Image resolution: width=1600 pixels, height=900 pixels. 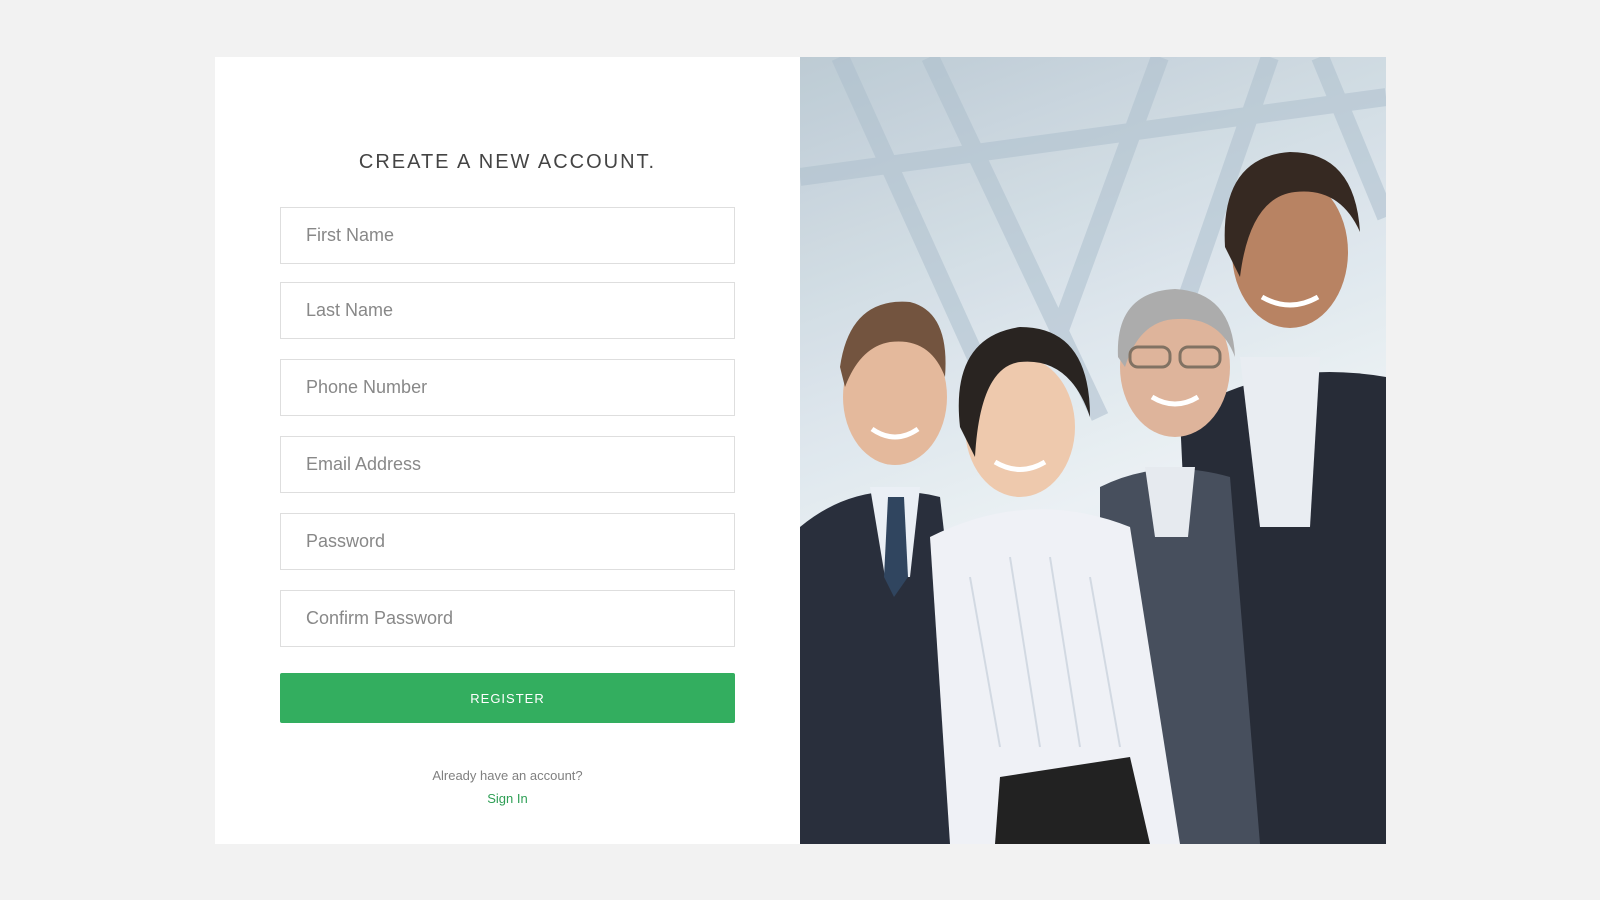 What do you see at coordinates (507, 618) in the screenshot?
I see `confirm-password-input` at bounding box center [507, 618].